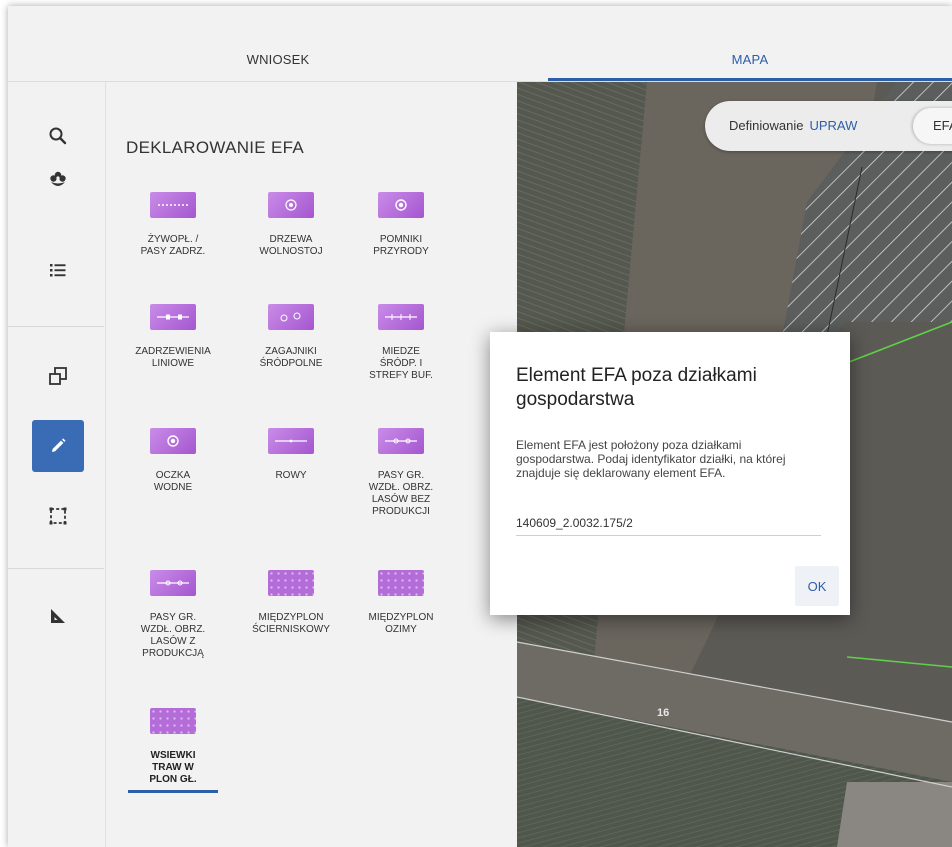 The image size is (952, 847). What do you see at coordinates (401, 317) in the screenshot?
I see `balk-swatch-icon` at bounding box center [401, 317].